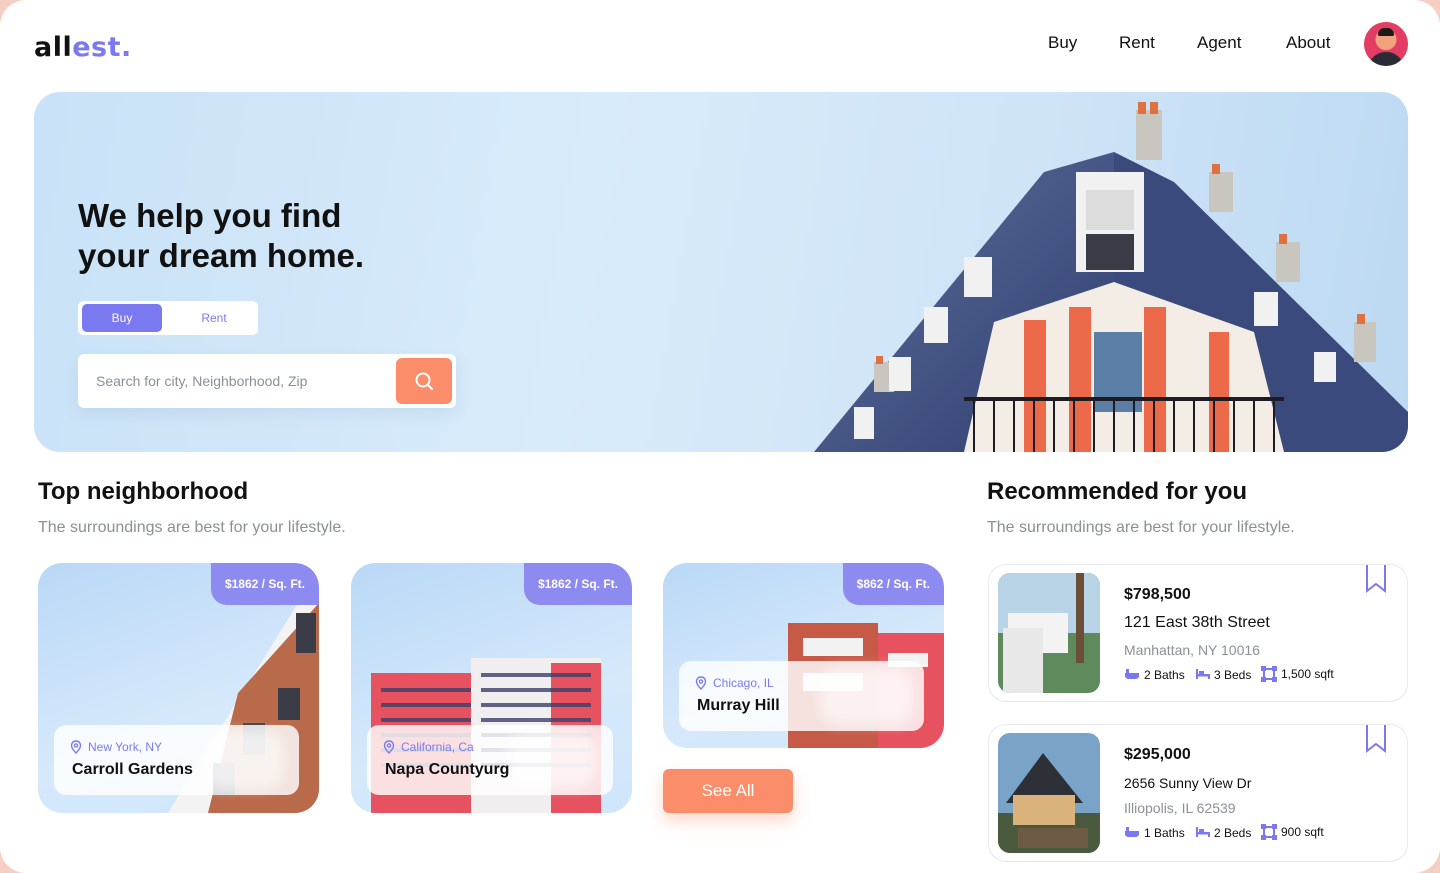 This screenshot has width=1440, height=873. Describe the element at coordinates (122, 318) in the screenshot. I see `toggle-buy: Buy` at that location.